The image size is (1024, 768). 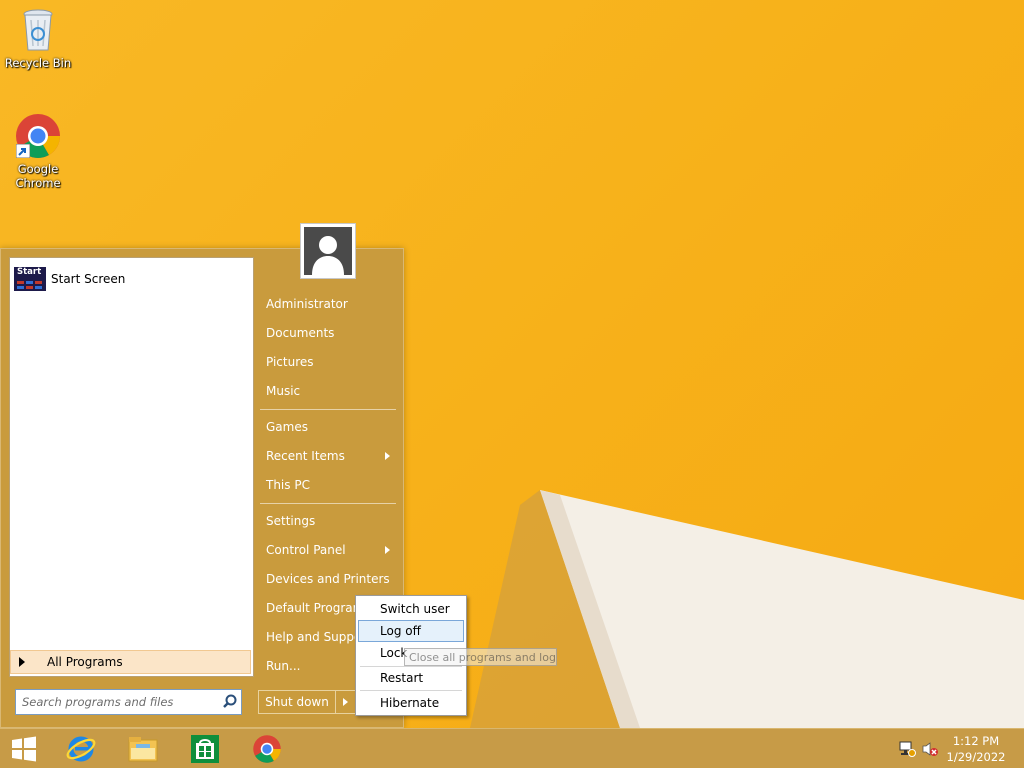 I want to click on start-right-item-devices-and-printers: Devices and Printers, so click(x=328, y=579).